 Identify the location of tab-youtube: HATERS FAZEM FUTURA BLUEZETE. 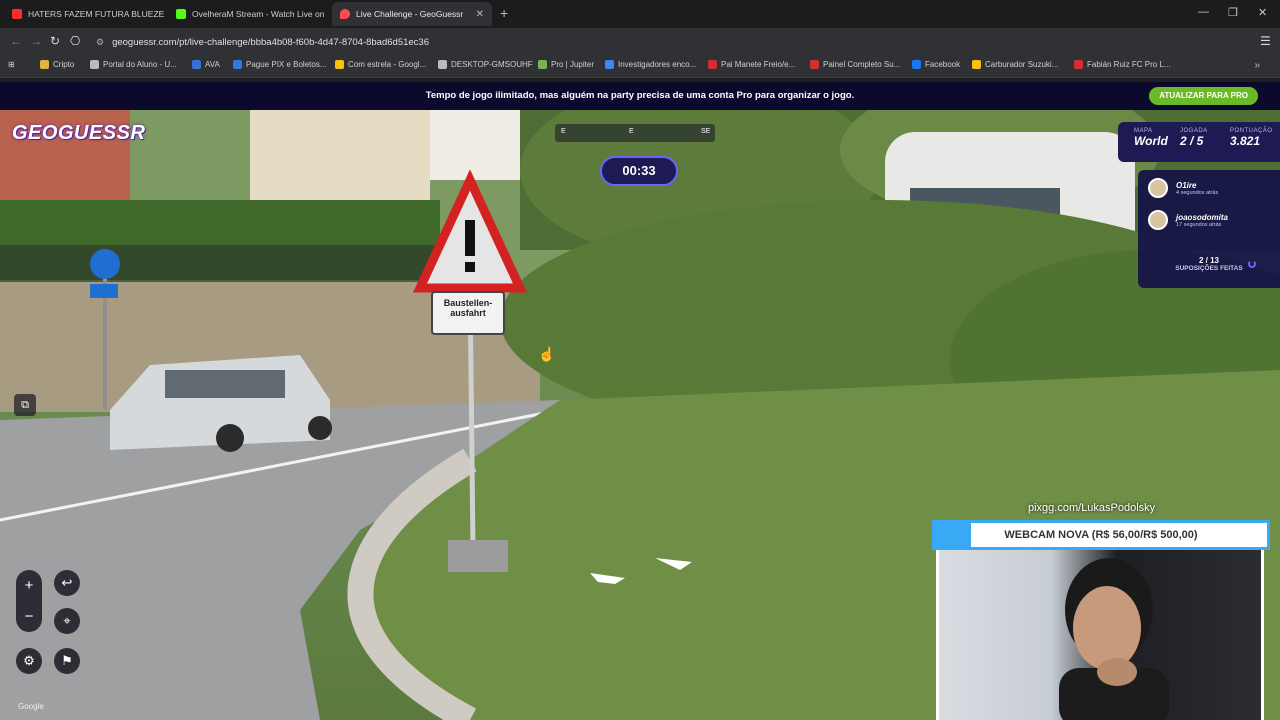
(84, 14).